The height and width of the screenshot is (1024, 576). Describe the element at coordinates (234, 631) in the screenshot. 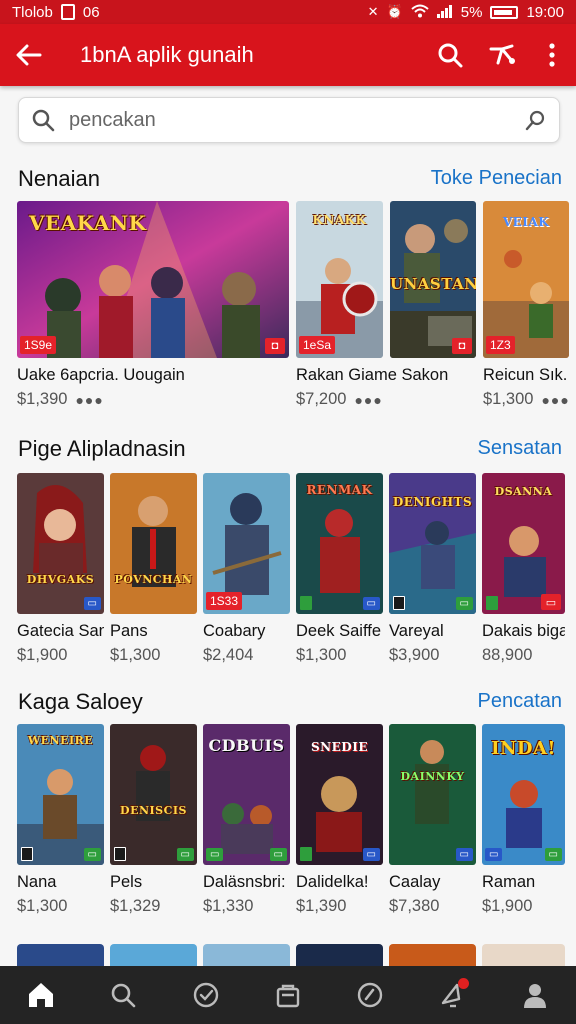

I see `app-name: Coabary` at that location.